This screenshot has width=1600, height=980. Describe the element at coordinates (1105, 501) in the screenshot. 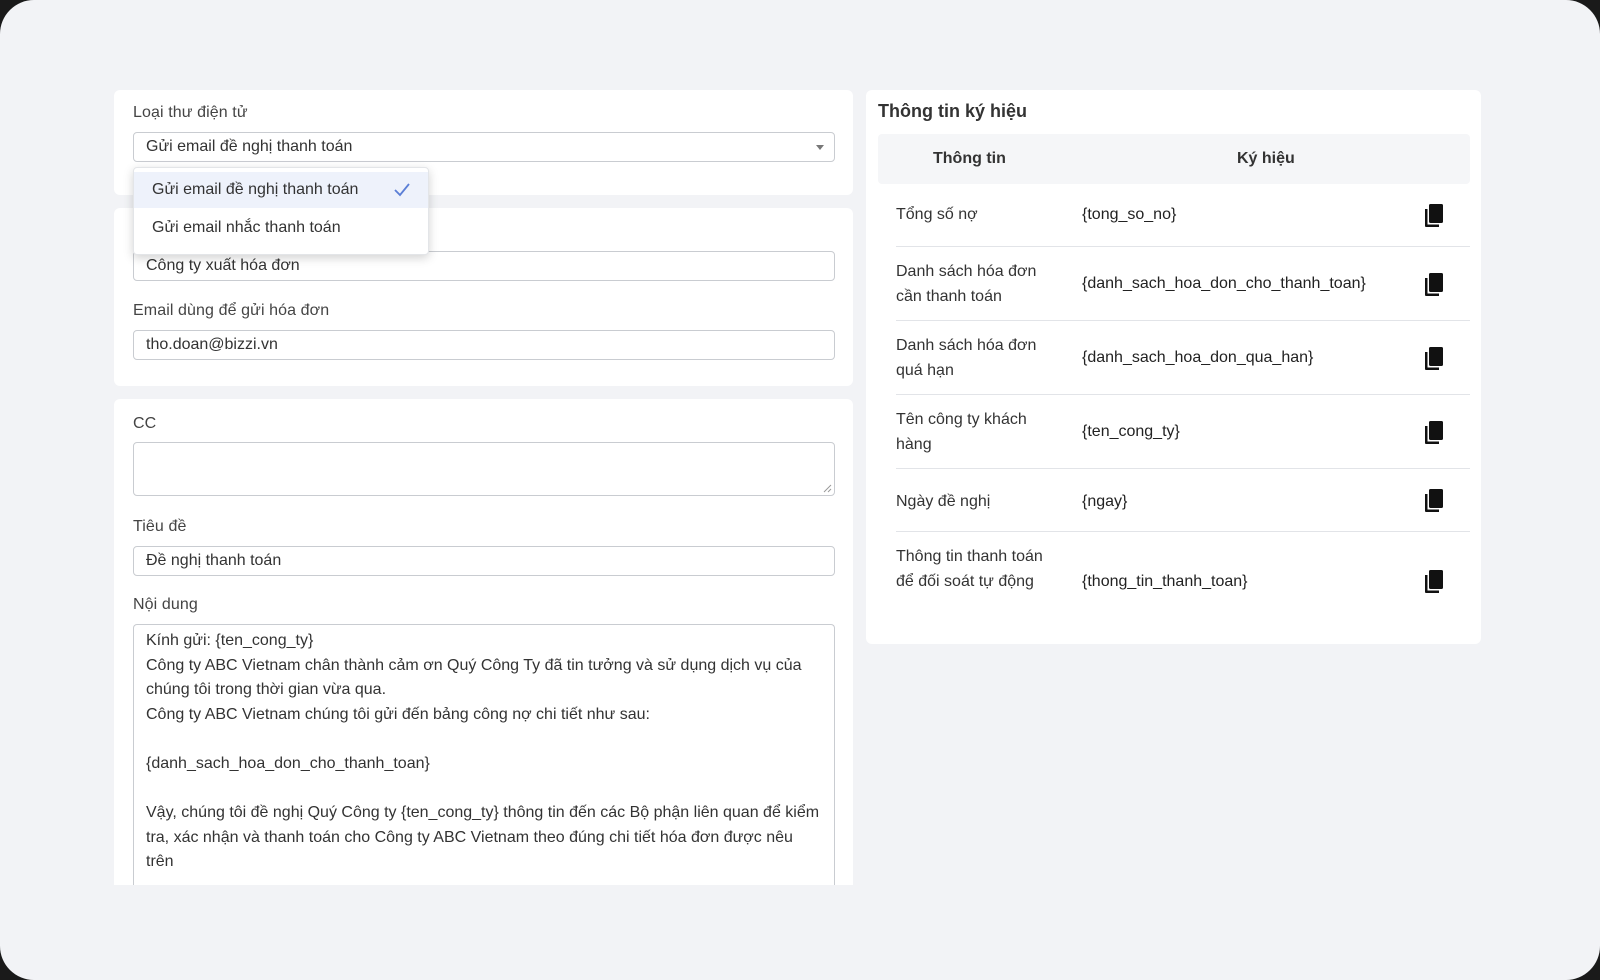

I see `symbol-code-cell: {ngay}` at that location.